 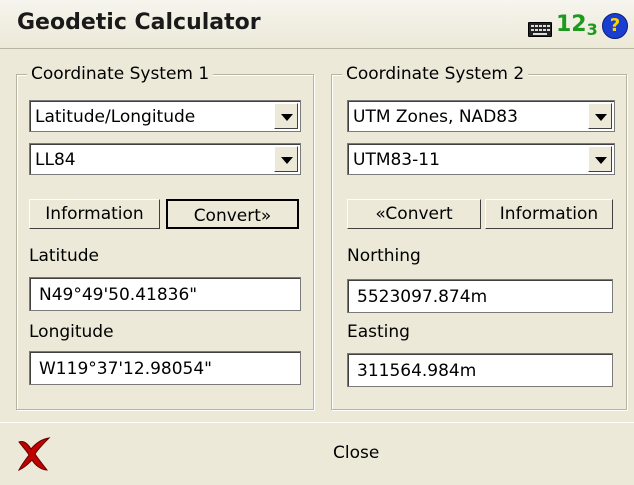 I want to click on keyboard-icon, so click(x=540, y=29).